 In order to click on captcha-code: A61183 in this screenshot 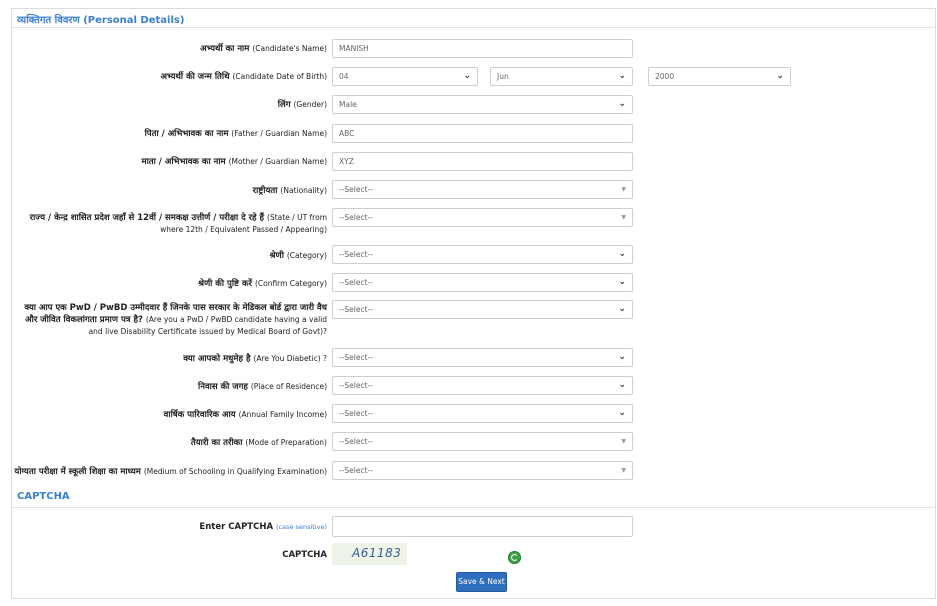, I will do `click(377, 553)`.